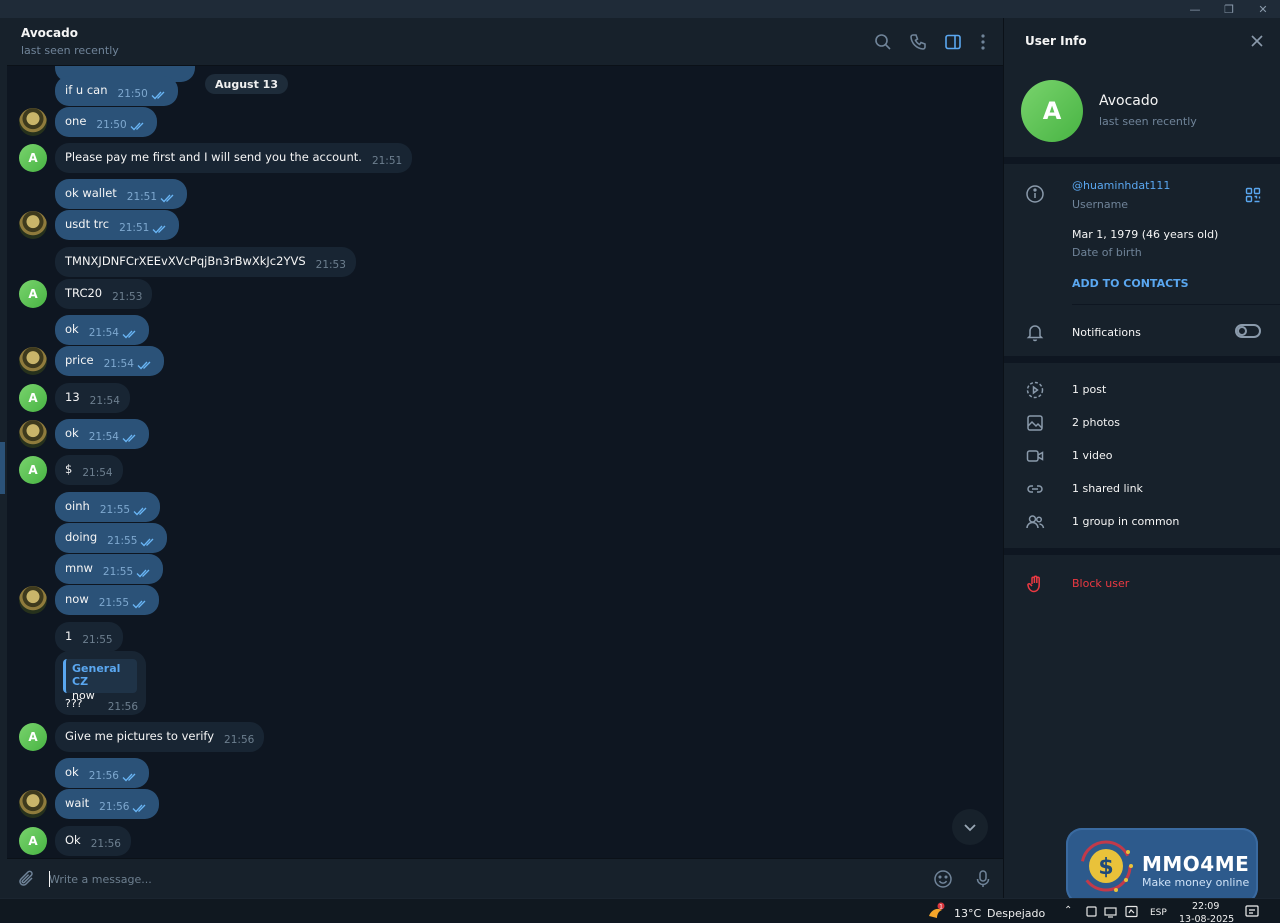 The image size is (1280, 923). What do you see at coordinates (1253, 195) in the screenshot?
I see `qr-code-icon` at bounding box center [1253, 195].